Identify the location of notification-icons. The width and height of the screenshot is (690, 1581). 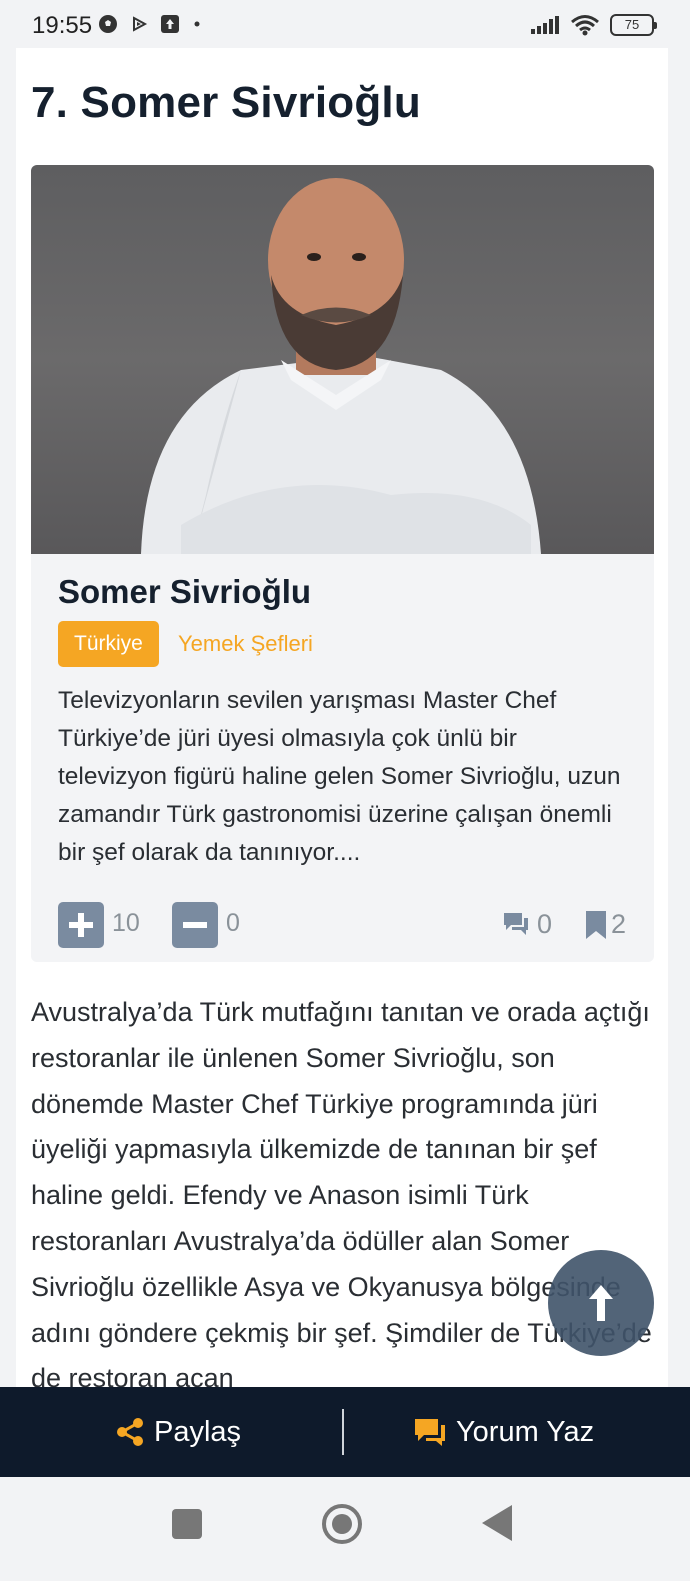
(150, 24).